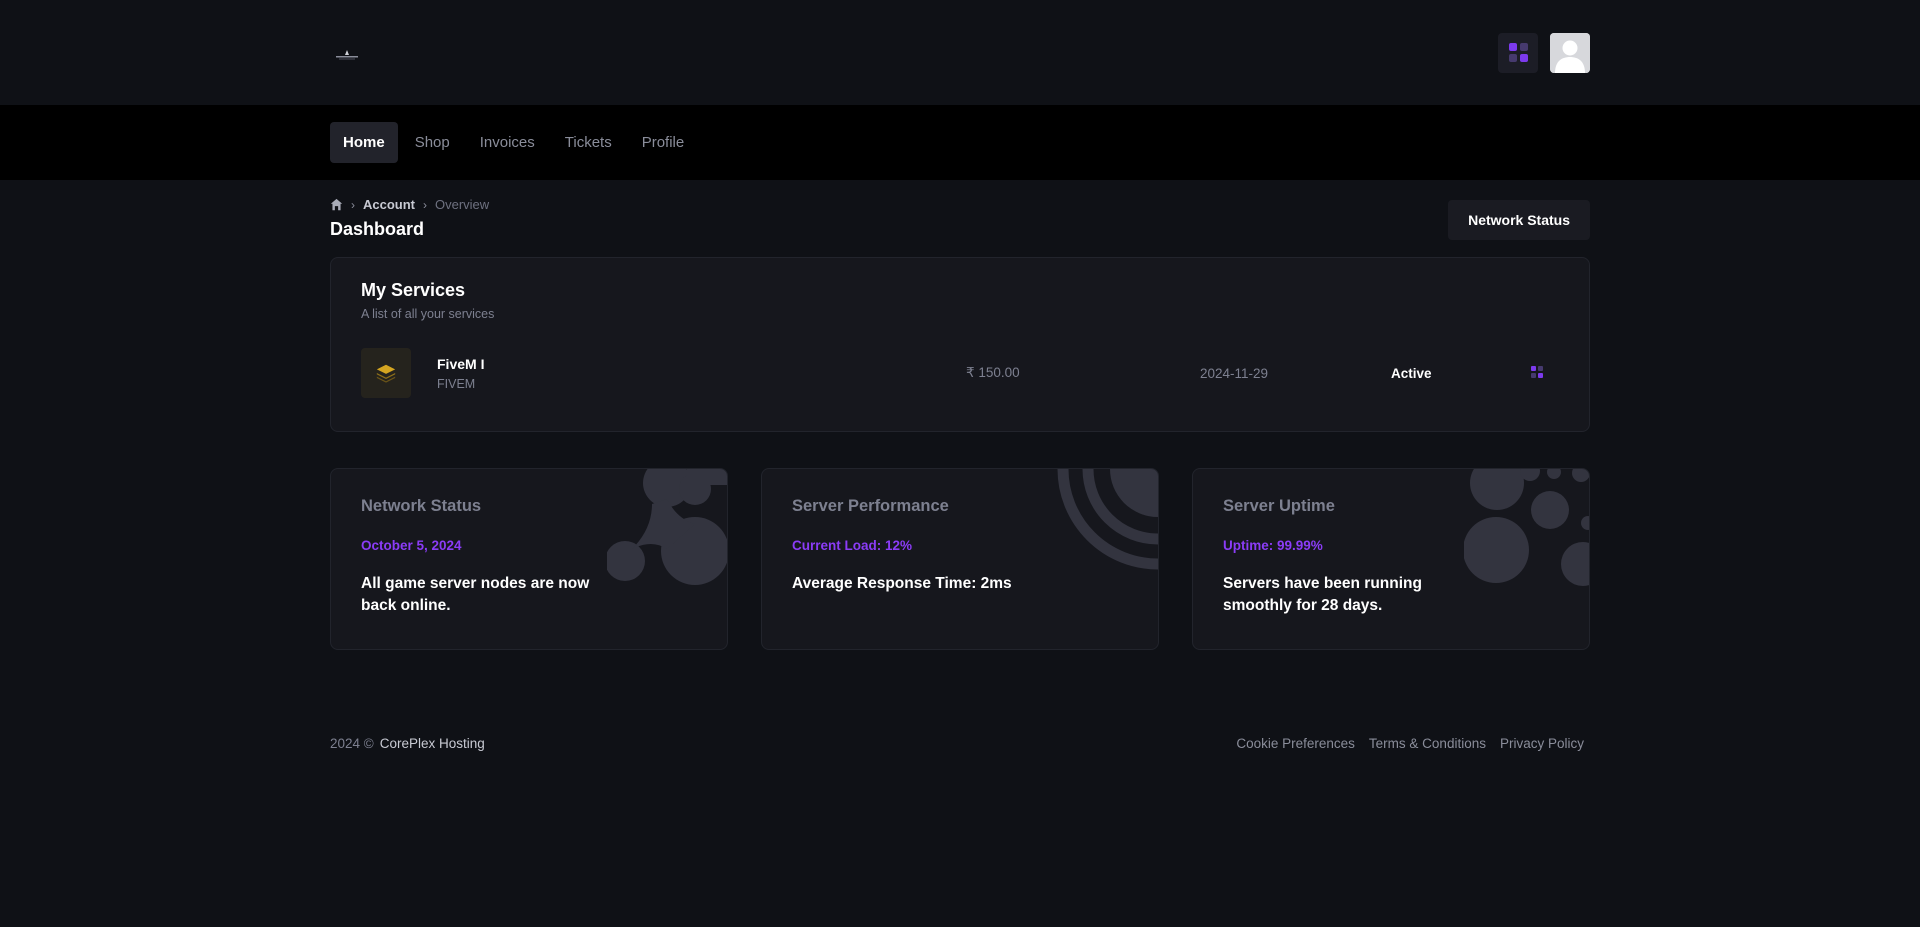 The width and height of the screenshot is (1920, 927). Describe the element at coordinates (852, 545) in the screenshot. I see `info-card-meta: Current Load: 12%` at that location.